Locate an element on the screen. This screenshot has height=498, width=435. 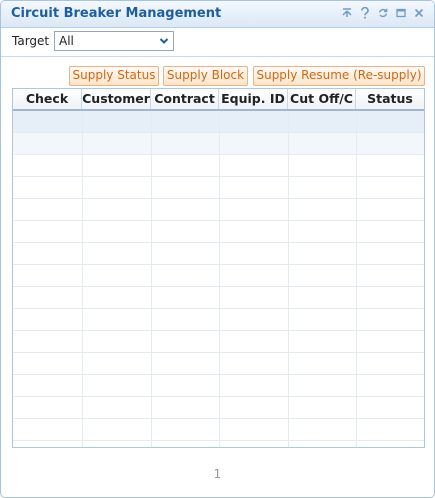
pagination: 1 is located at coordinates (217, 474).